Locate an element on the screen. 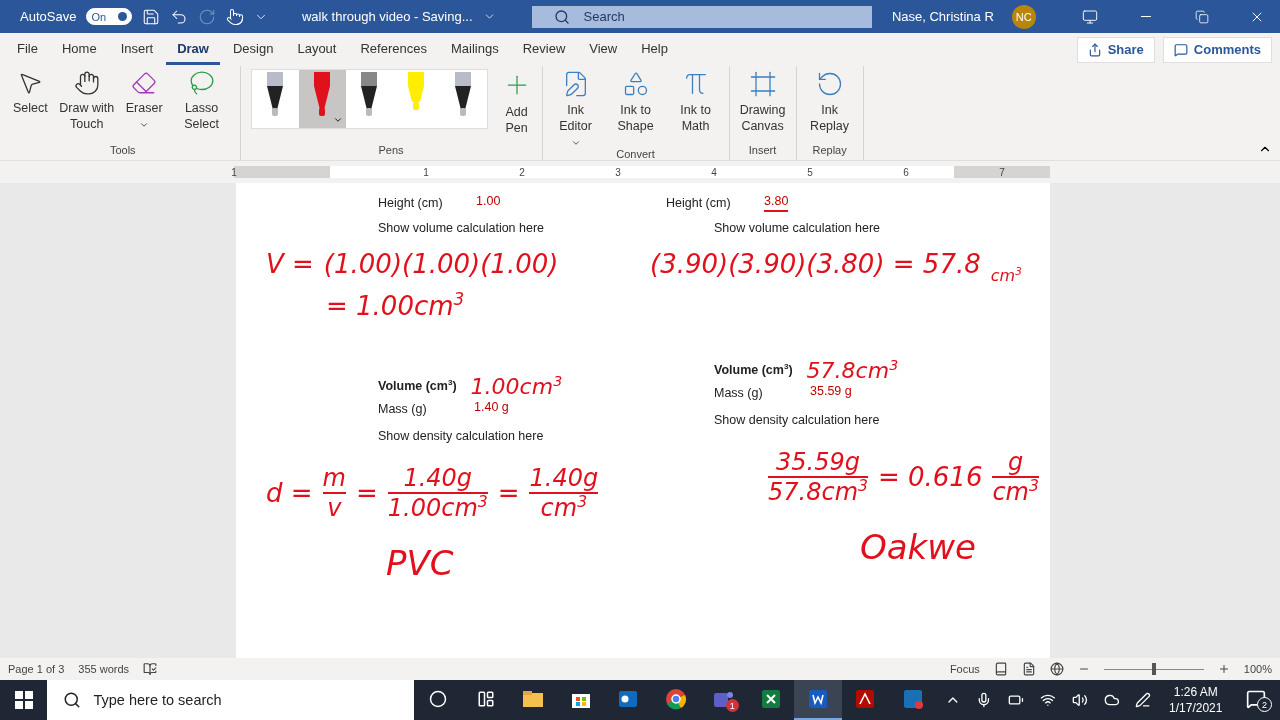  save-icon is located at coordinates (150, 16).